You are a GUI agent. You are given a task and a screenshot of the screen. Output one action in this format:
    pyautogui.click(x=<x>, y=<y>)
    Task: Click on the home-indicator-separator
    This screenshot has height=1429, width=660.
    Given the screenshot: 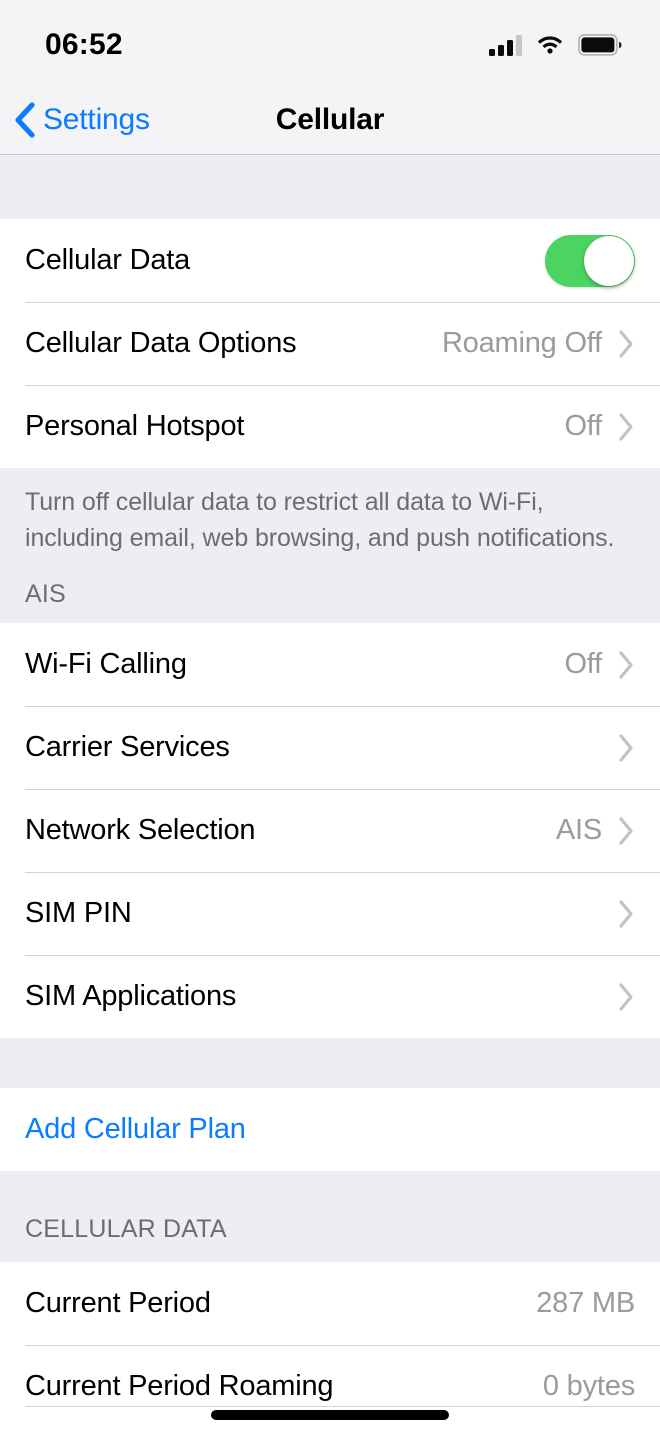 What is the action you would take?
    pyautogui.click(x=342, y=1406)
    